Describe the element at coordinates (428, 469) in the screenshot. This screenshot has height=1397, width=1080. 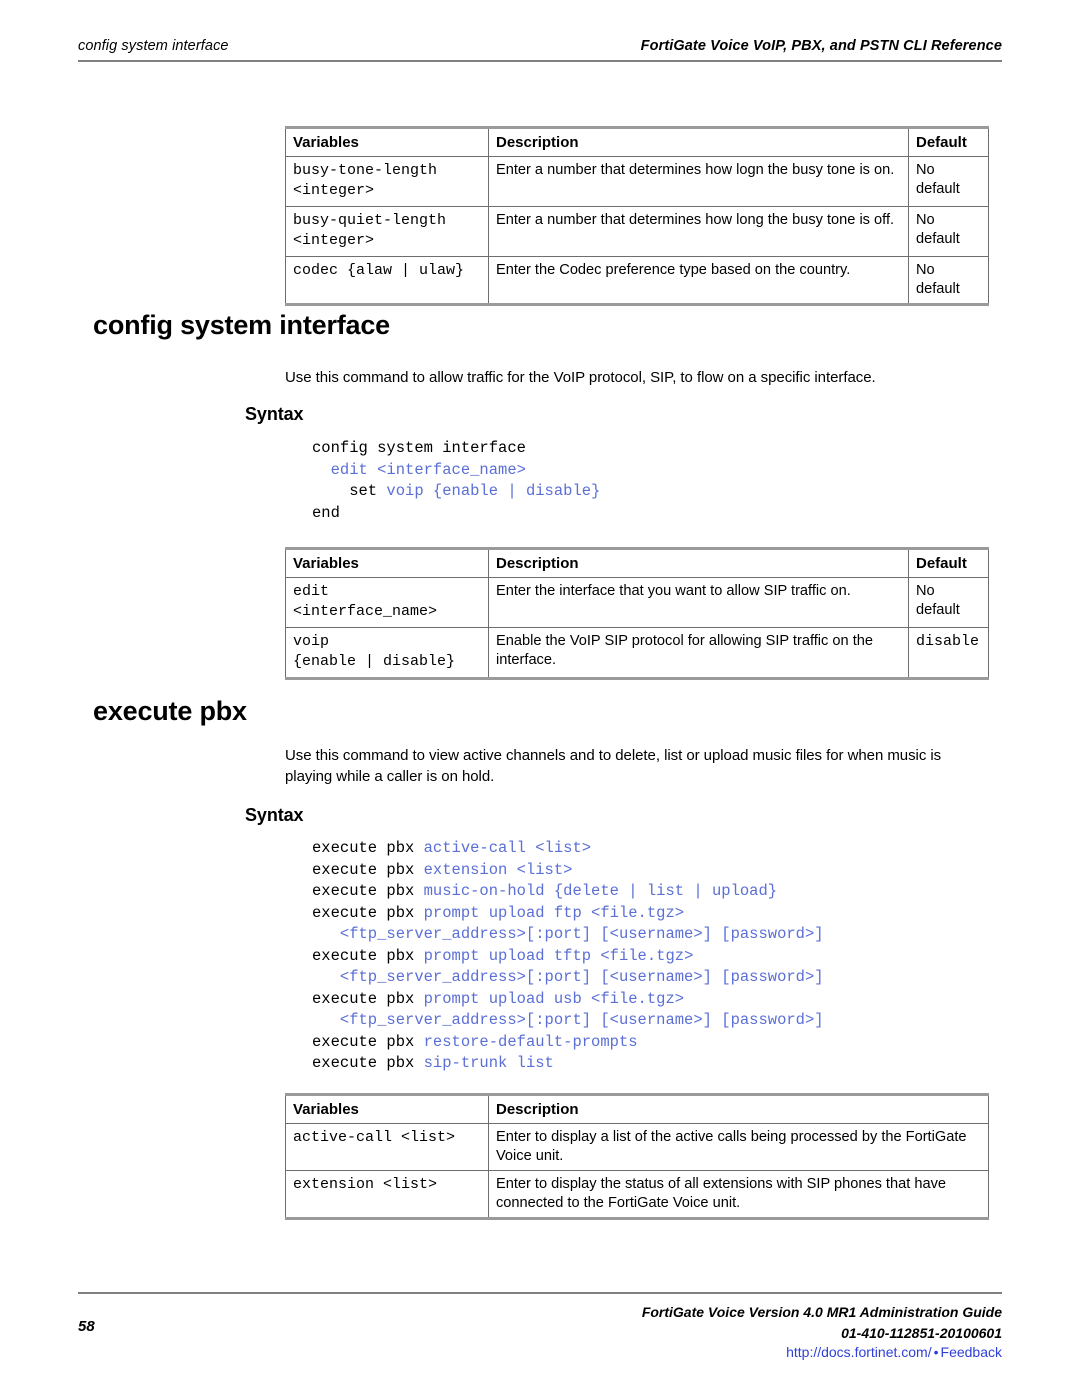
I see `syntax-keyword: edit <interface_name>` at that location.